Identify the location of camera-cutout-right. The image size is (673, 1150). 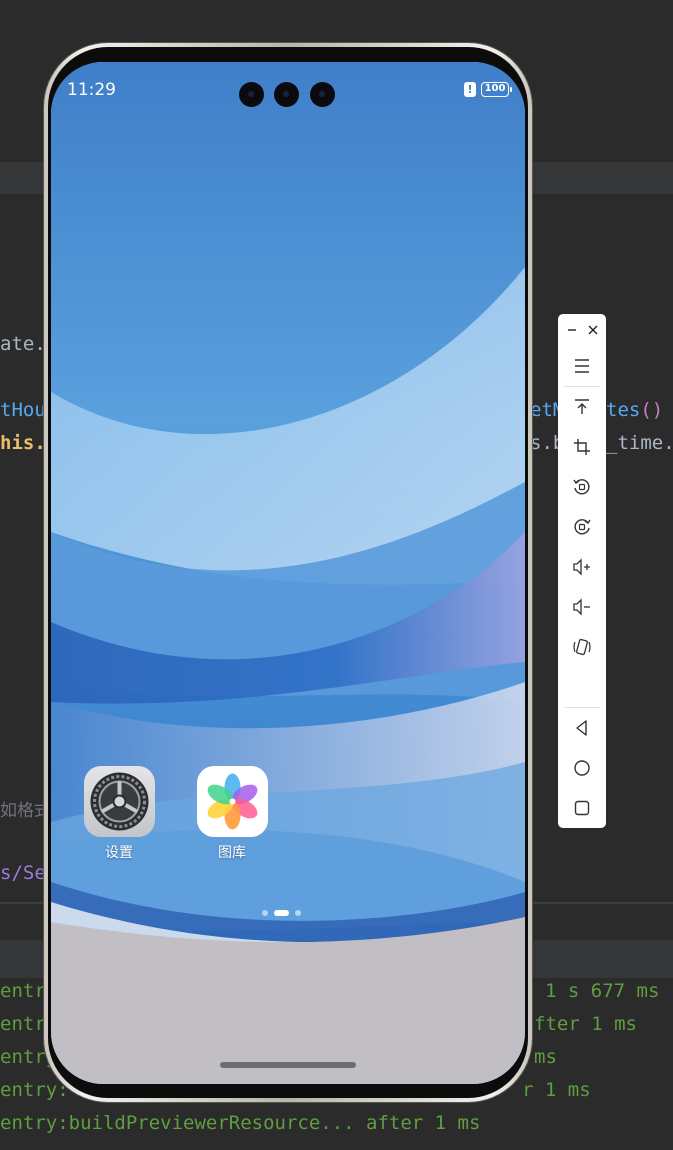
(322, 94).